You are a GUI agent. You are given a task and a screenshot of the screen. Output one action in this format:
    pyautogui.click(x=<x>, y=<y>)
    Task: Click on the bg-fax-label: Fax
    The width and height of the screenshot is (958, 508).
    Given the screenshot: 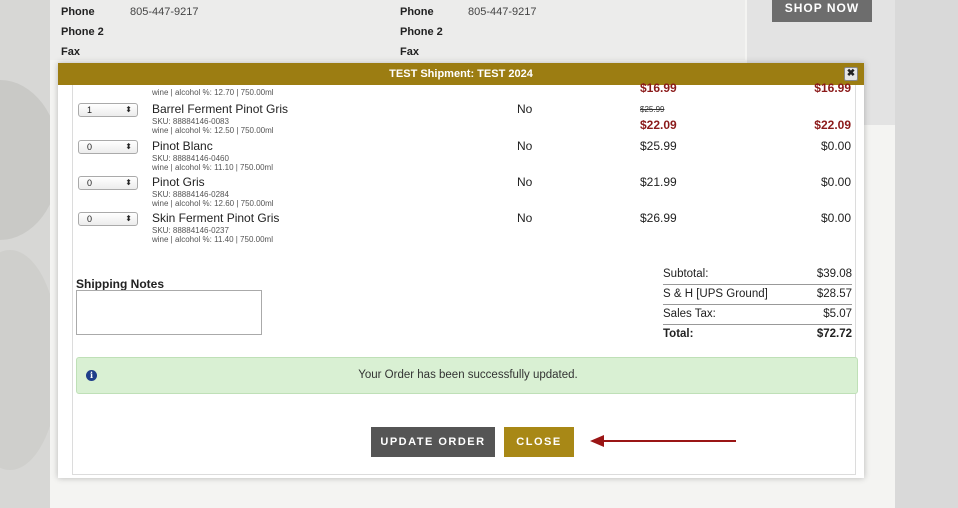 What is the action you would take?
    pyautogui.click(x=70, y=52)
    